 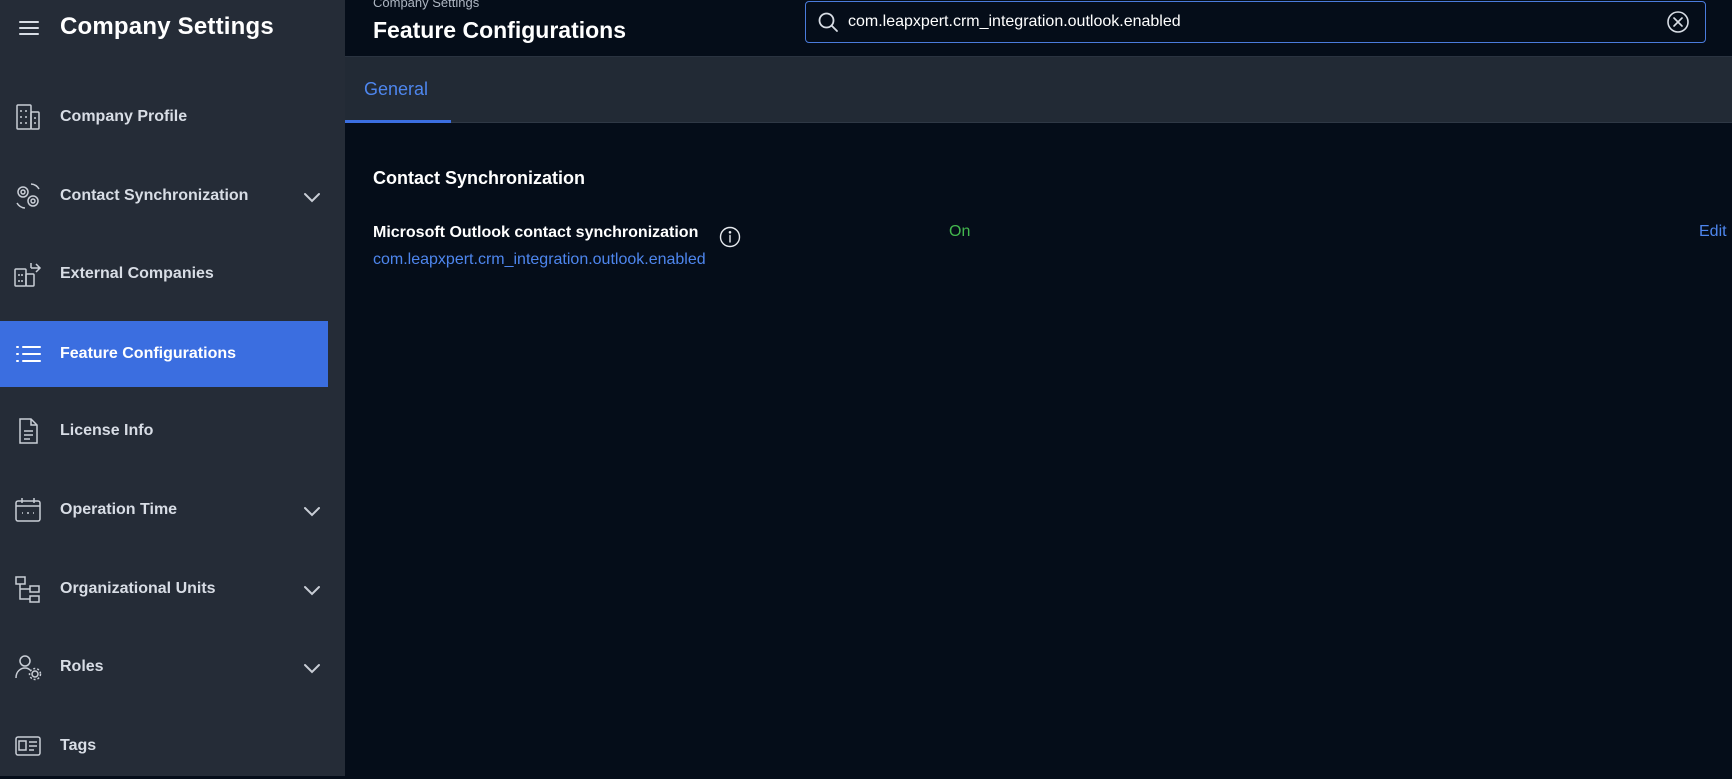 I want to click on search-input, so click(x=1248, y=22).